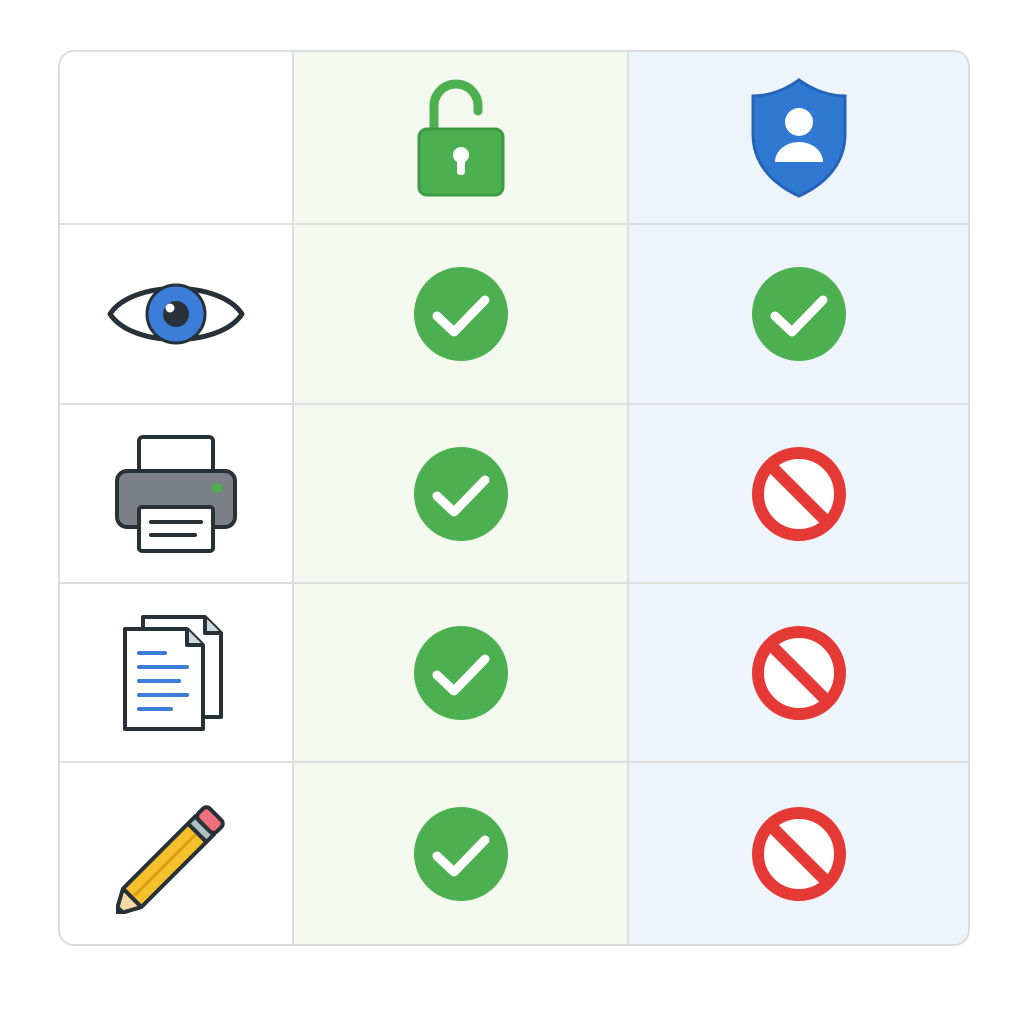 This screenshot has width=1024, height=1024. I want to click on permission-edit-cell, so click(177, 853).